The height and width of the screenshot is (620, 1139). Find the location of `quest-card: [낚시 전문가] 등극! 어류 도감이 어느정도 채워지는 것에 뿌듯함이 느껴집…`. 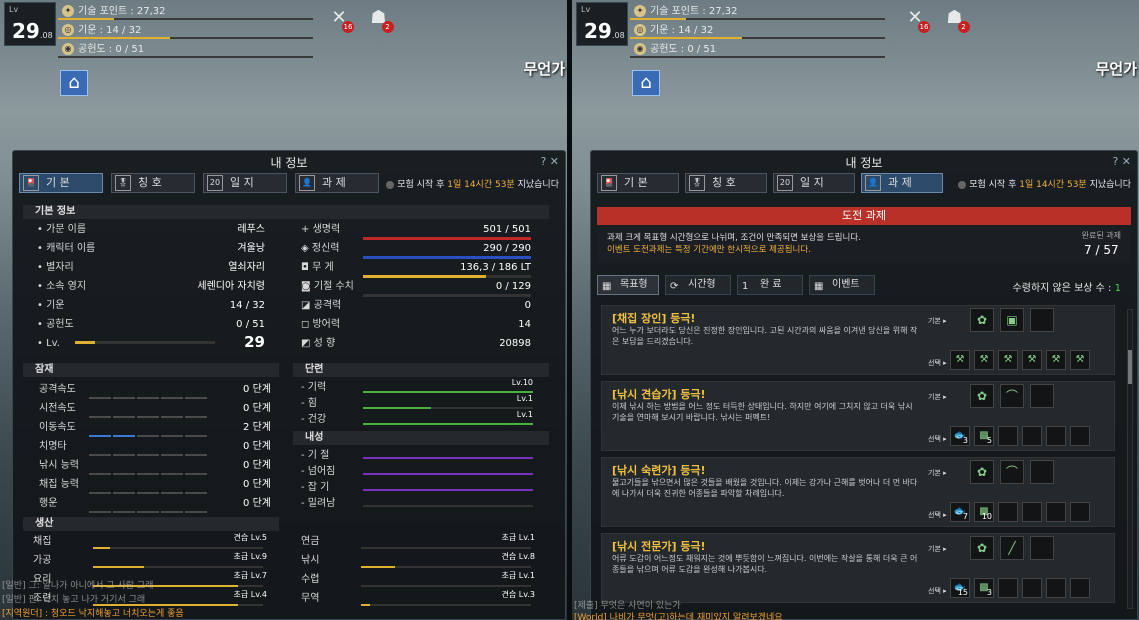

quest-card: [낚시 전문가] 등극! 어류 도감이 어느정도 채워지는 것에 뿌듯함이 느껴집… is located at coordinates (858, 568).